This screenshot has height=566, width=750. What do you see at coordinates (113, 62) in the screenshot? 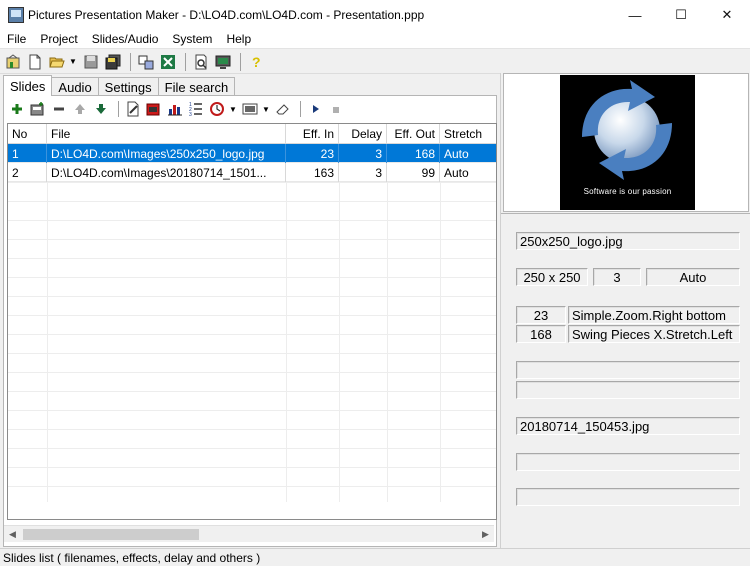
I see `save-all-icon` at bounding box center [113, 62].